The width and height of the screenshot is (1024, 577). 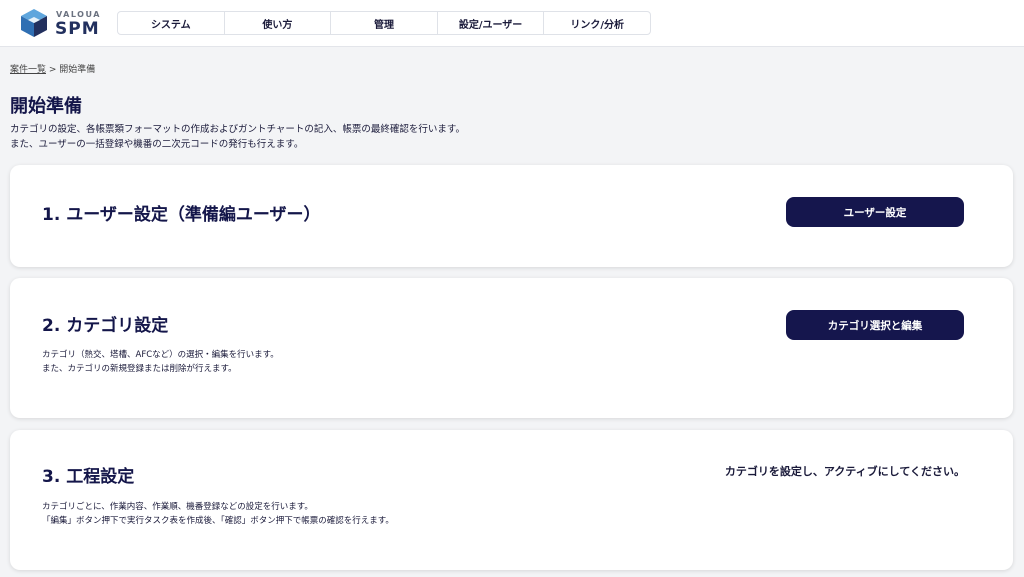 I want to click on activation-notice: カテゴリを設定し、アクティブにしてください。, so click(x=844, y=471).